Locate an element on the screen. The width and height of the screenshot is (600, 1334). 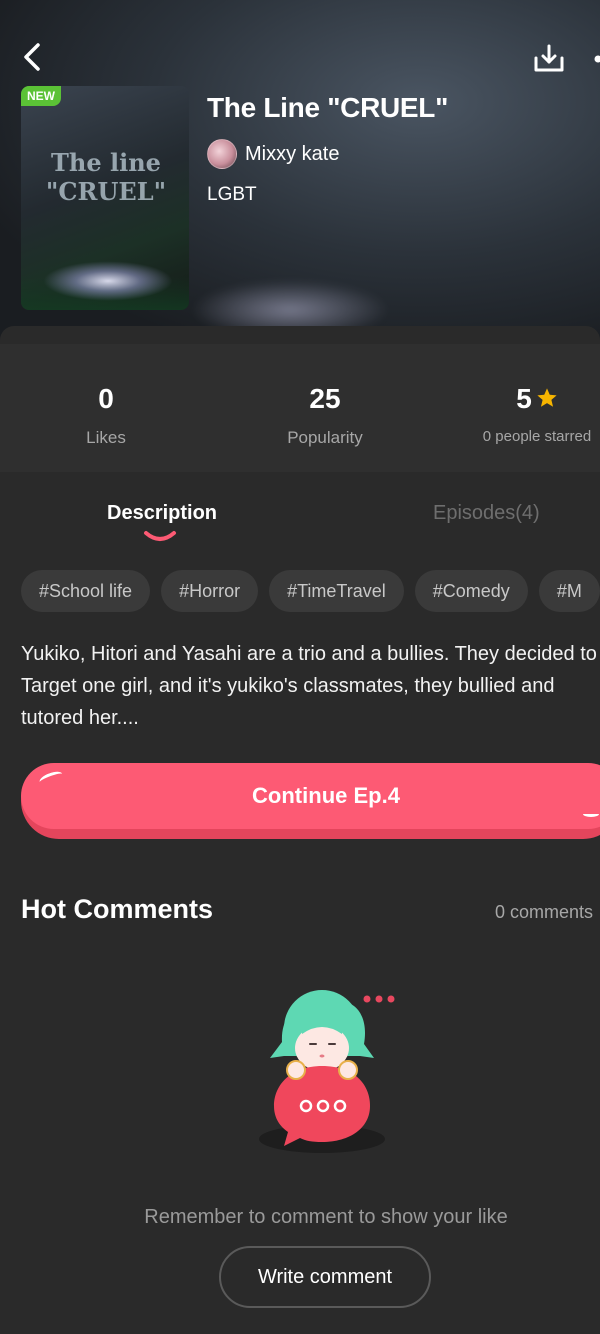
download-button is located at coordinates (549, 59).